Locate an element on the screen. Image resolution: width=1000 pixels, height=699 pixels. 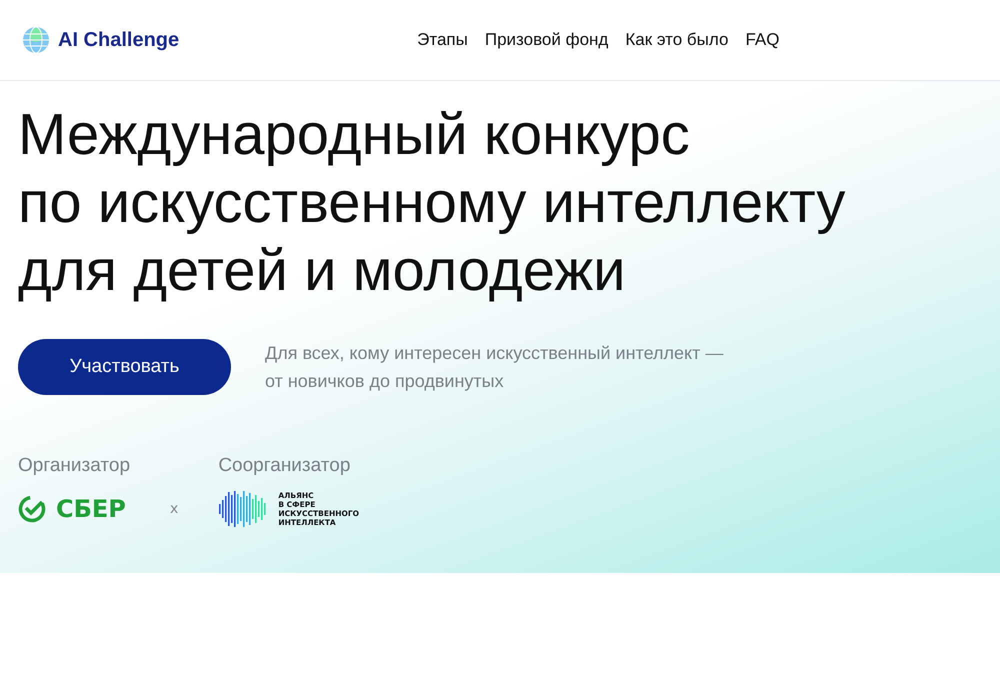
sber-logo-text: СБЕР is located at coordinates (91, 509).